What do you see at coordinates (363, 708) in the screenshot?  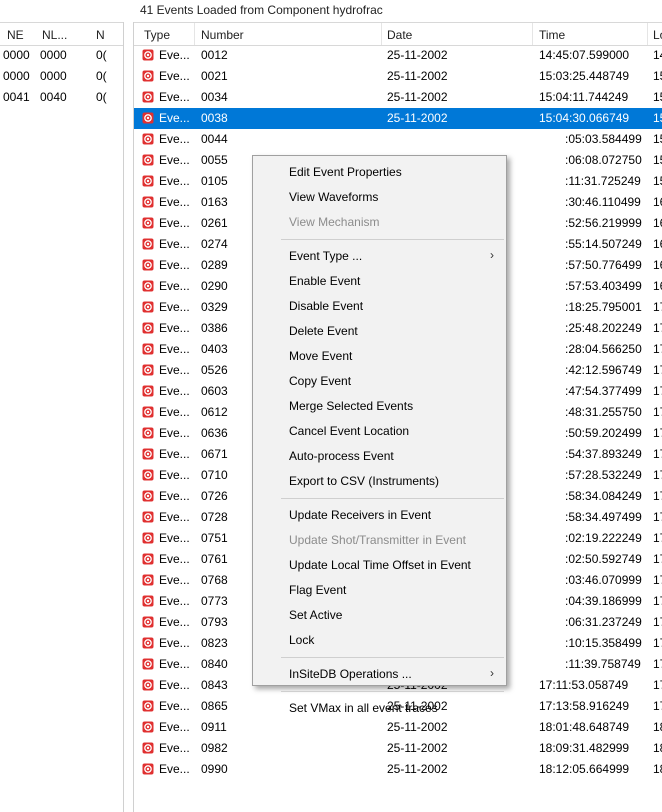 I see `menu-item-label: Set VMax in all event traces` at bounding box center [363, 708].